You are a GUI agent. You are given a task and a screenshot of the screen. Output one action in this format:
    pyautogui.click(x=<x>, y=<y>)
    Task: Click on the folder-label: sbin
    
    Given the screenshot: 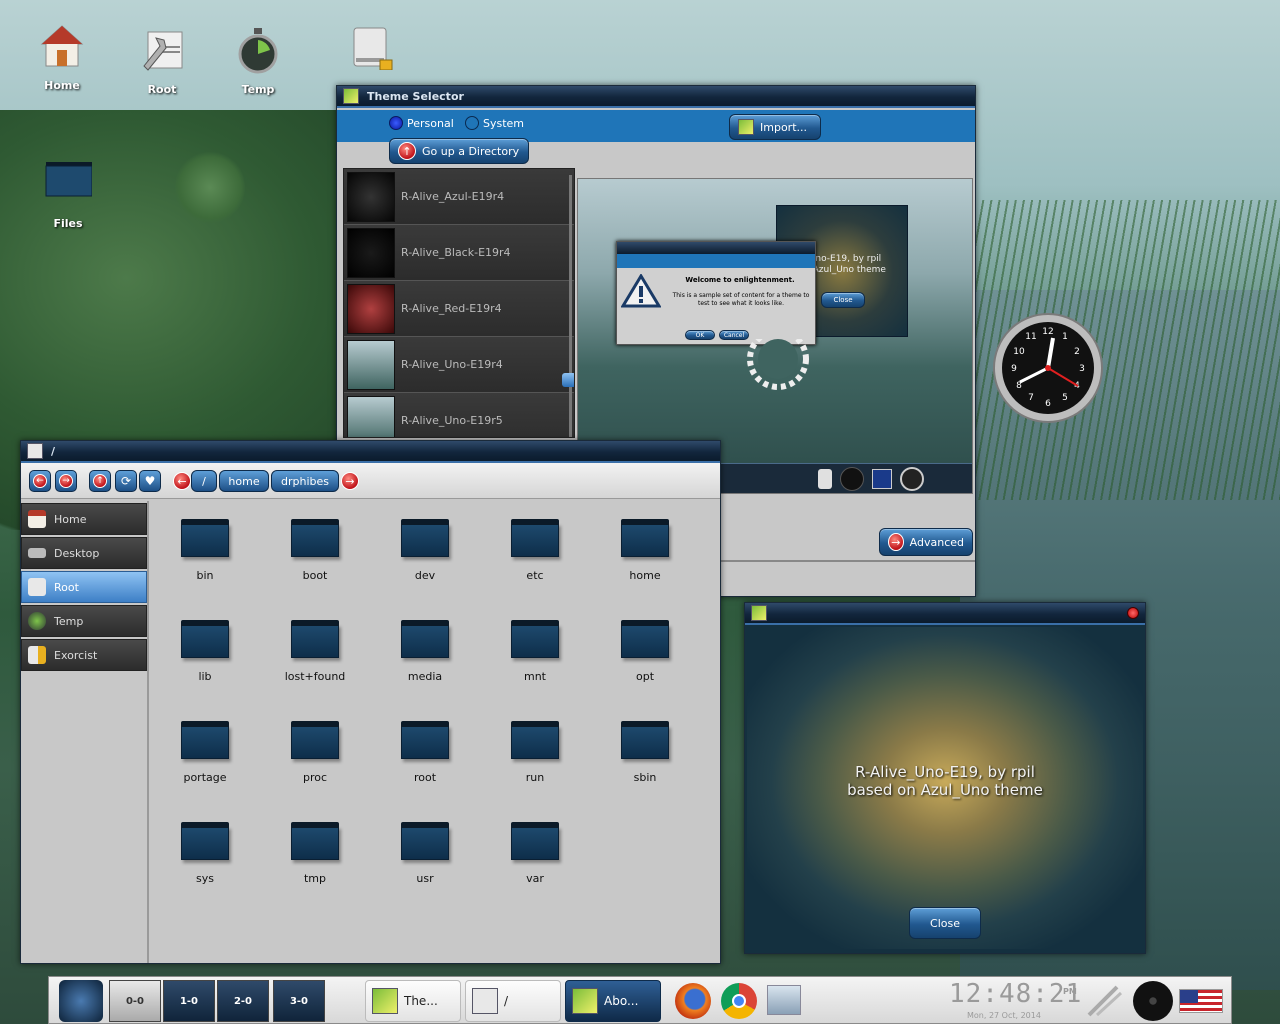 What is the action you would take?
    pyautogui.click(x=645, y=777)
    